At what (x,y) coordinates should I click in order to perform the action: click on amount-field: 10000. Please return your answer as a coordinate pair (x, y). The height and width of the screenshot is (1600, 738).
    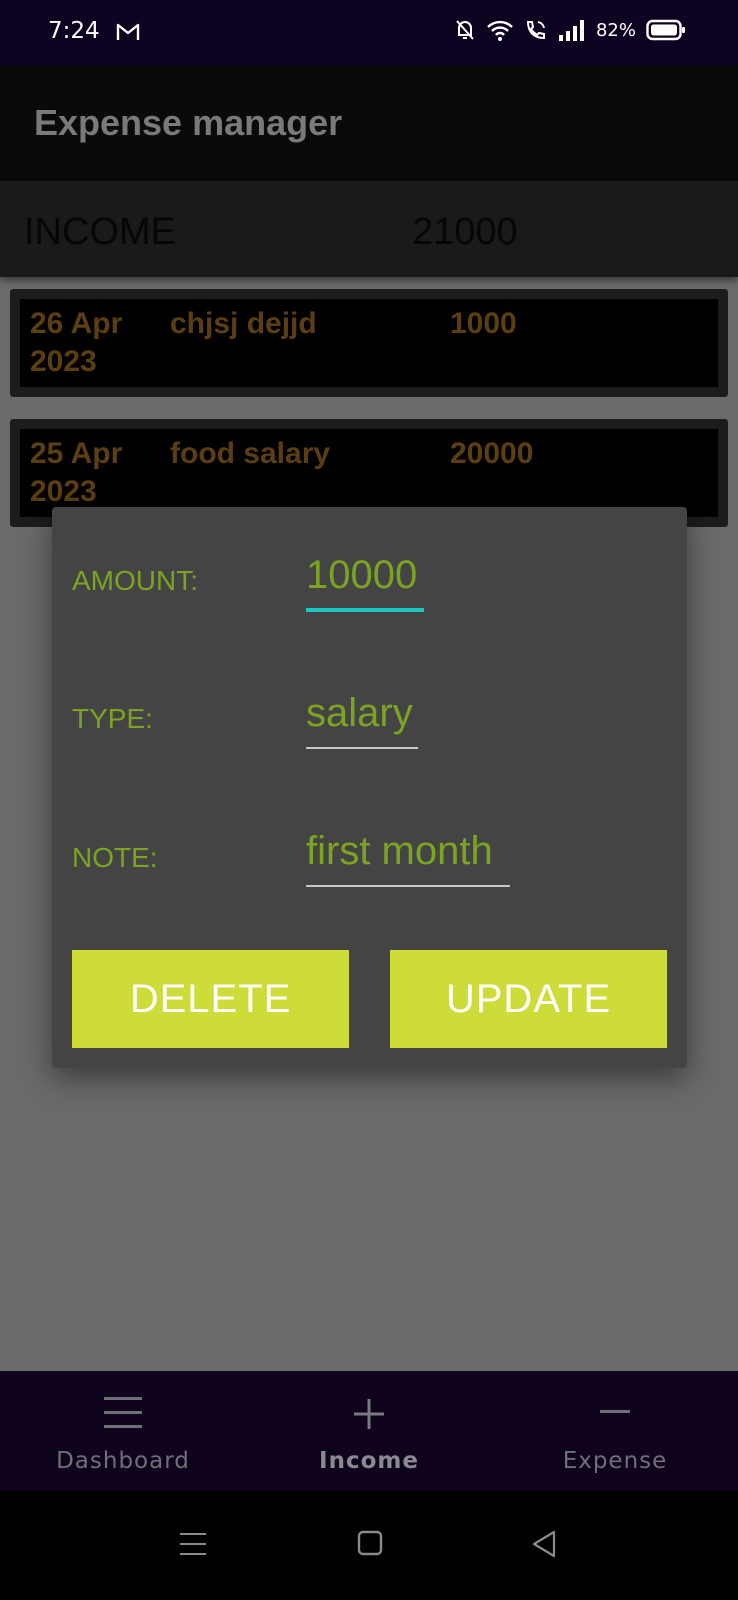
    Looking at the image, I should click on (361, 580).